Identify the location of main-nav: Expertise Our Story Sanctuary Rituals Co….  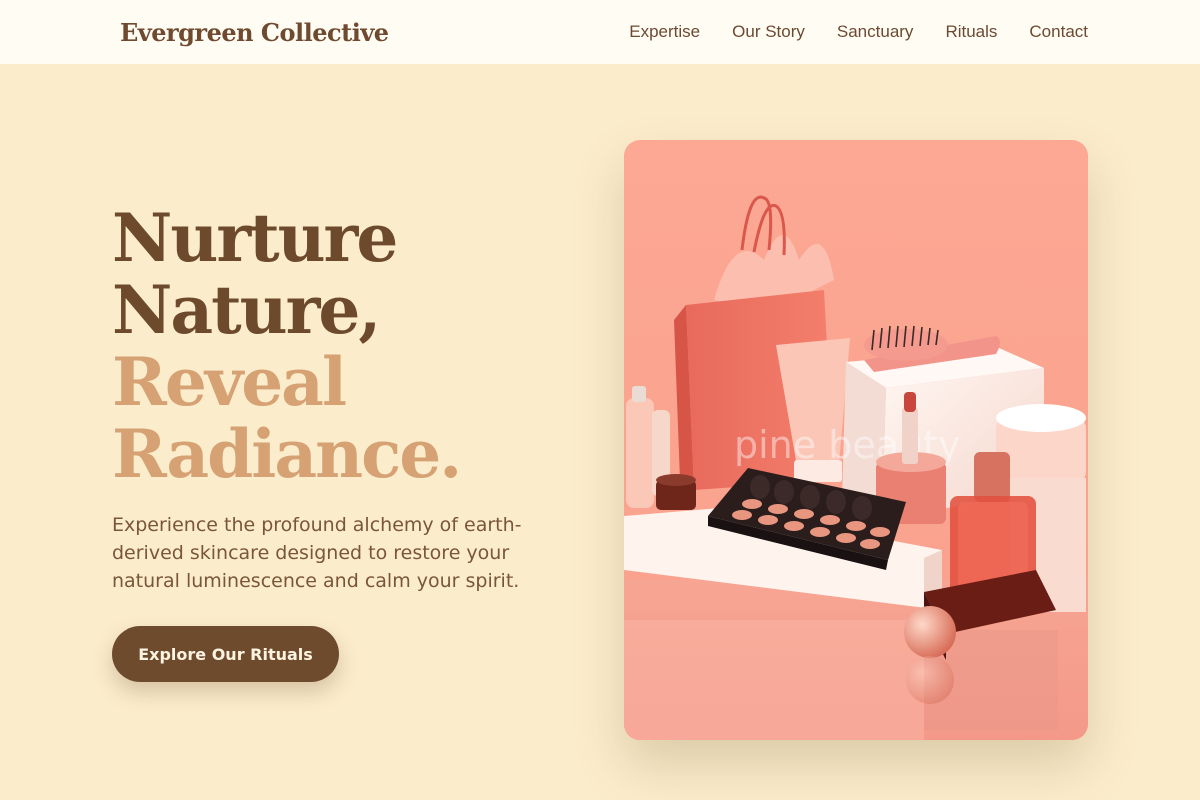
(858, 32).